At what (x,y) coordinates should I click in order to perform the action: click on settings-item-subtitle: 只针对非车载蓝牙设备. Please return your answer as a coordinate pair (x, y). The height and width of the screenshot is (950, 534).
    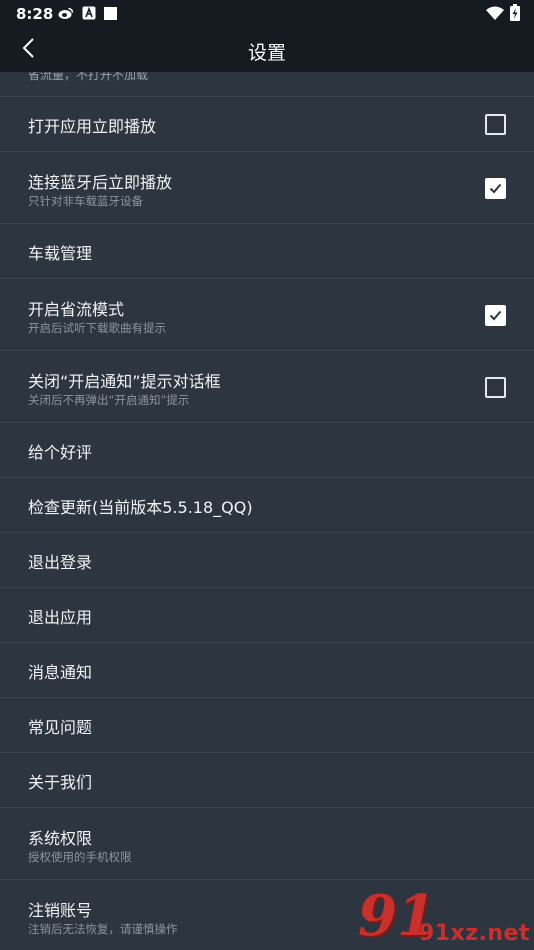
    Looking at the image, I should click on (85, 201).